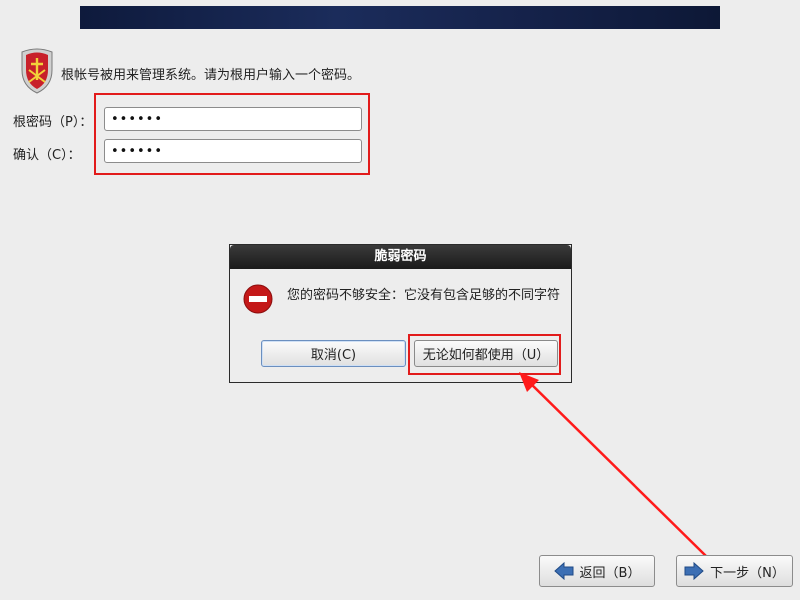  What do you see at coordinates (211, 75) in the screenshot?
I see `intro-text: 根帐号被用来管理系统。请为根用户输入一个密码。` at bounding box center [211, 75].